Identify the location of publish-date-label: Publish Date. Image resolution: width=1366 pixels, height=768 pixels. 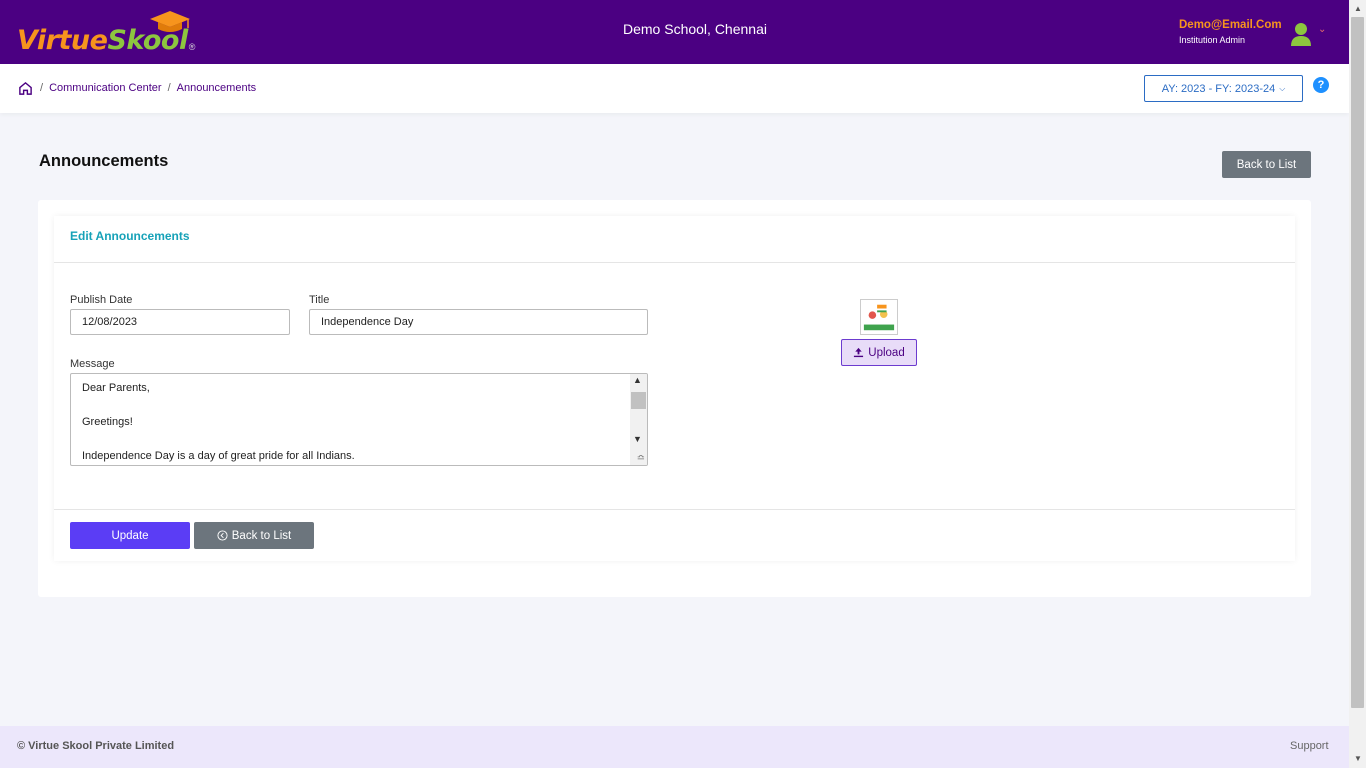
(101, 300).